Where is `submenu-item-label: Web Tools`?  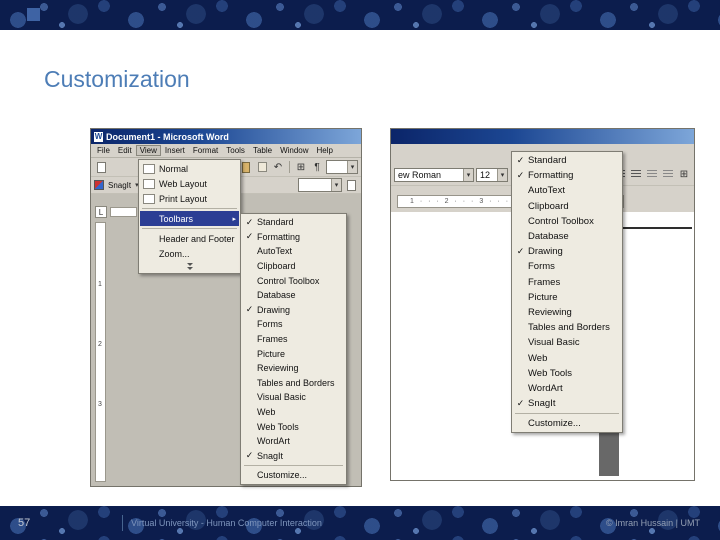 submenu-item-label: Web Tools is located at coordinates (278, 426).